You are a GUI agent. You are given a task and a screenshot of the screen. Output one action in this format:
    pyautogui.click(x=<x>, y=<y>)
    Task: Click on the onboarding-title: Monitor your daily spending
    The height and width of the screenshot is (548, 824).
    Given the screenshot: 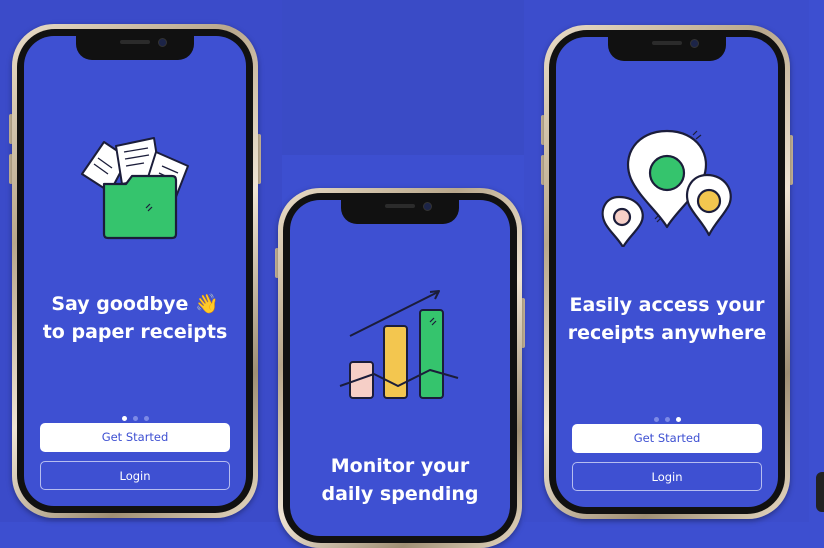 What is the action you would take?
    pyautogui.click(x=400, y=480)
    